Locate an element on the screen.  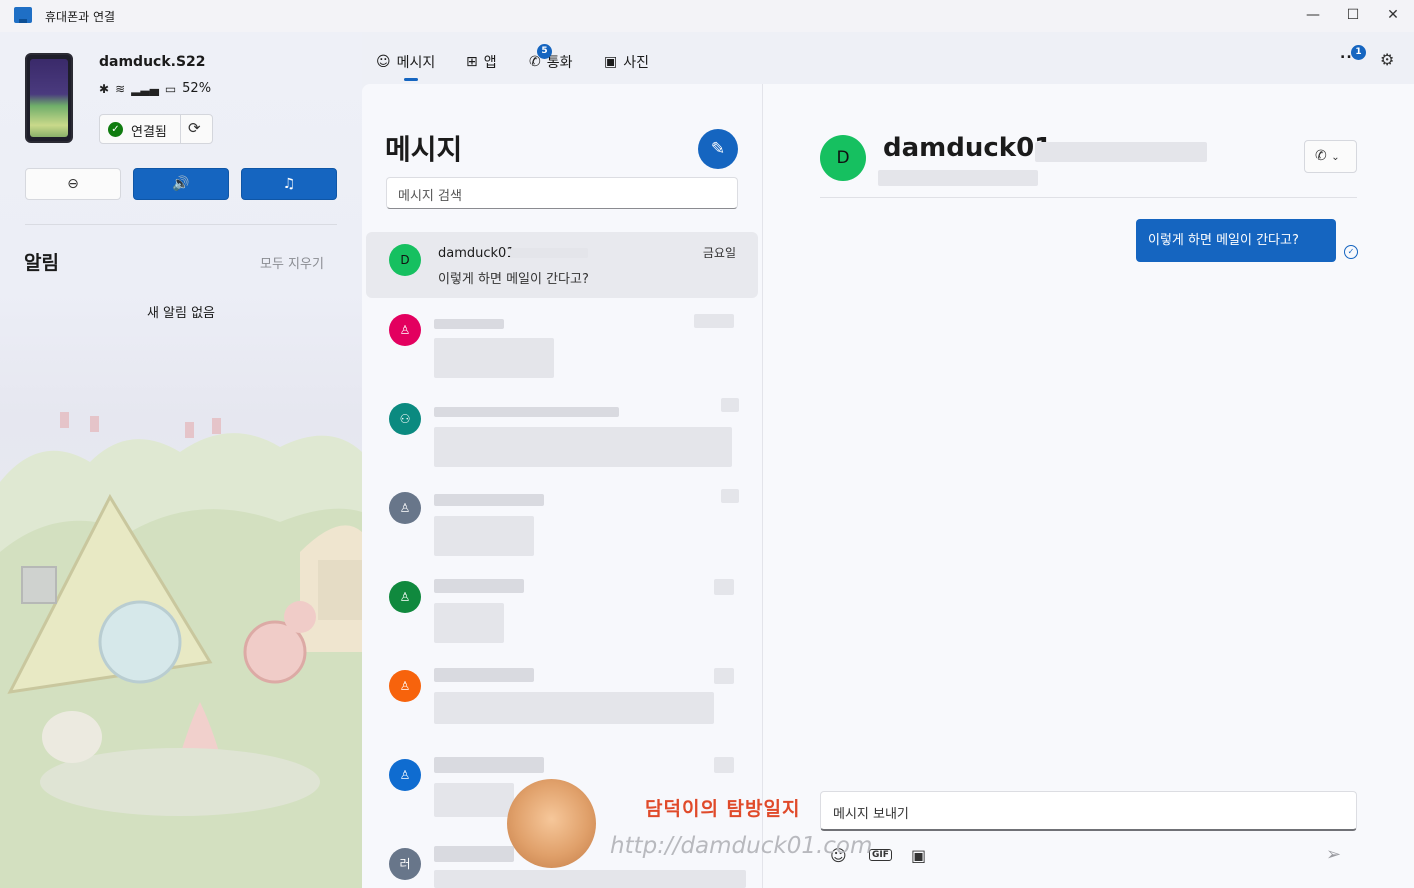
conversation-preview: 이렇게 하면 메일이 간다고? is located at coordinates (513, 279).